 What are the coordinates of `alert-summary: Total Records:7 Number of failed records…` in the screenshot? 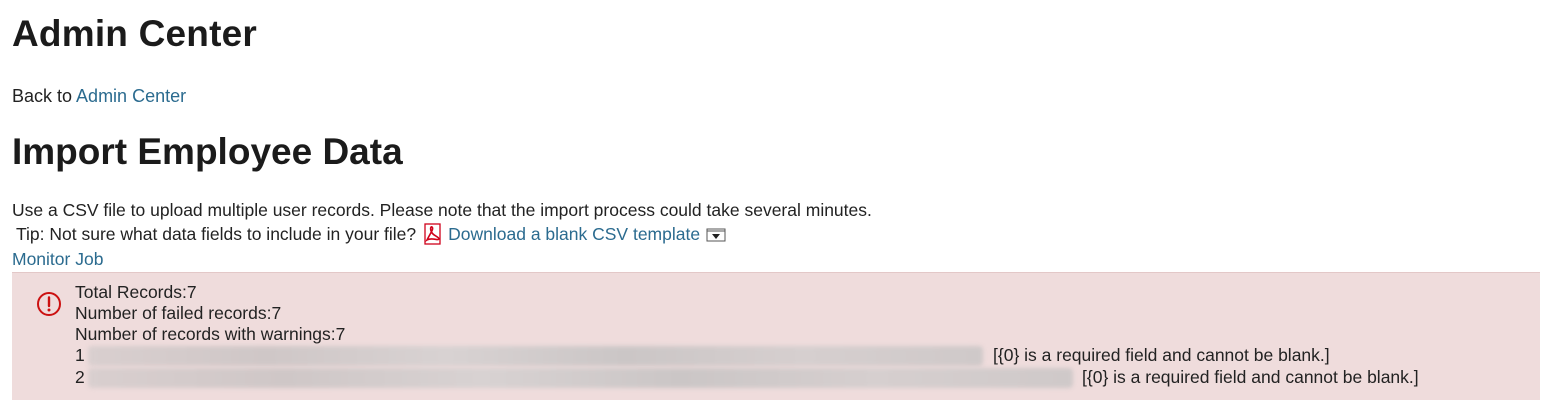 It's located at (210, 313).